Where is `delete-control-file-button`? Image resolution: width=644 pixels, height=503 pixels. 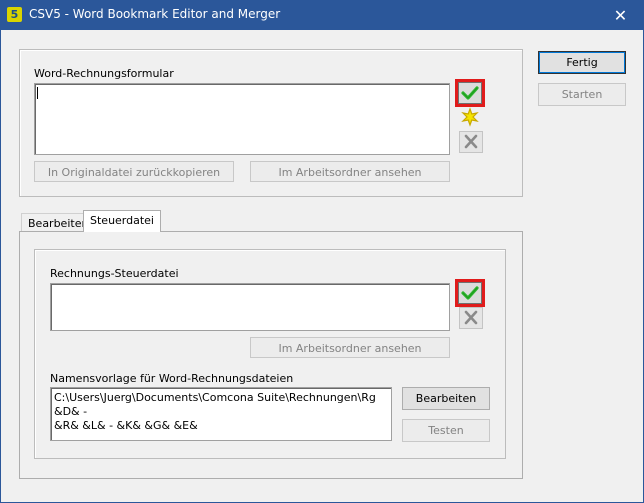 delete-control-file-button is located at coordinates (471, 318).